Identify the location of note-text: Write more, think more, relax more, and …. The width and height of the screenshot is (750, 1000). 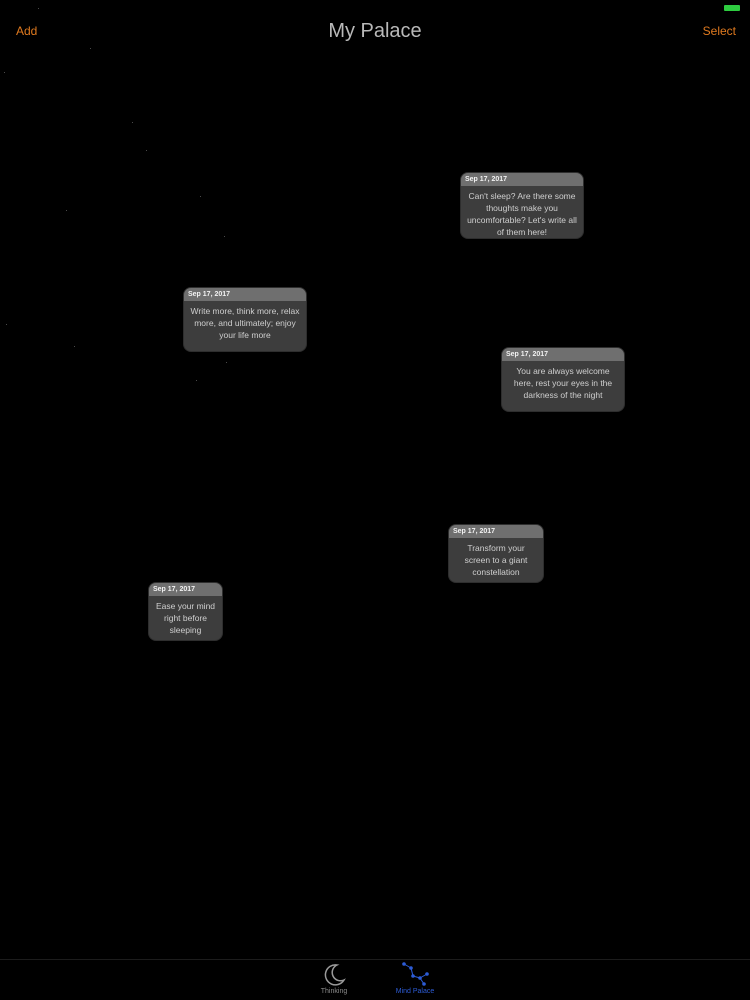
(245, 323).